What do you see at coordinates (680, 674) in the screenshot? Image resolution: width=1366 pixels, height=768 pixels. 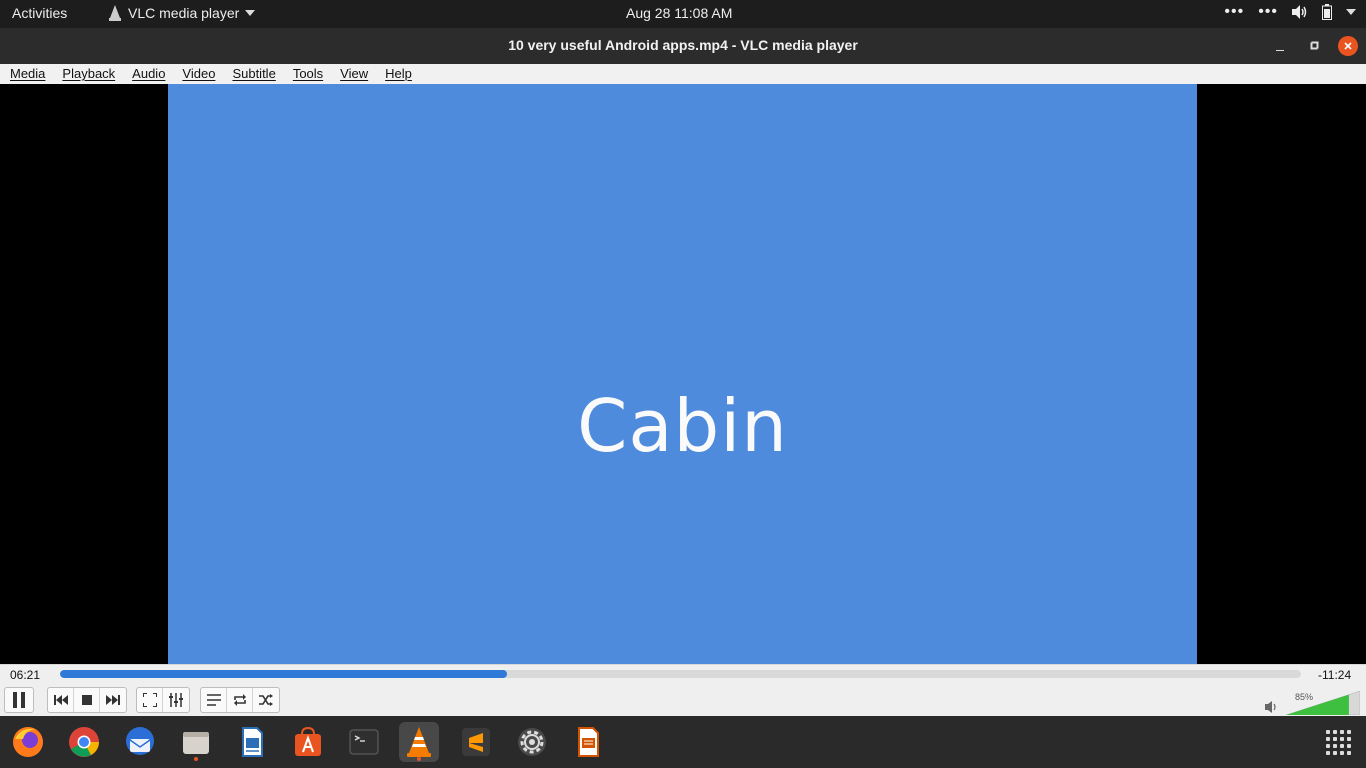 I see `seek-bar` at bounding box center [680, 674].